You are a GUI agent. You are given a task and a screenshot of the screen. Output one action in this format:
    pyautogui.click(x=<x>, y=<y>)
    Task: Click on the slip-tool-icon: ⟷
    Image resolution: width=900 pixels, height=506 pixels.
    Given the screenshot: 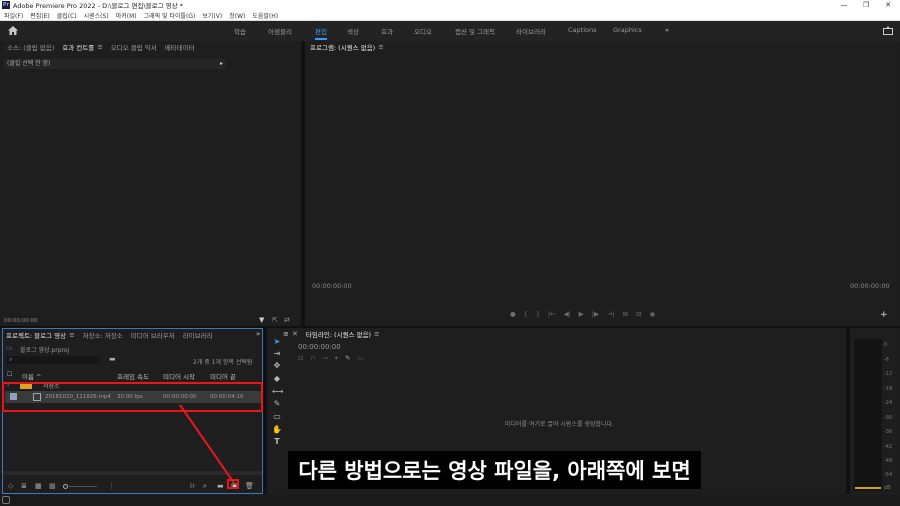 What is the action you would take?
    pyautogui.click(x=277, y=392)
    